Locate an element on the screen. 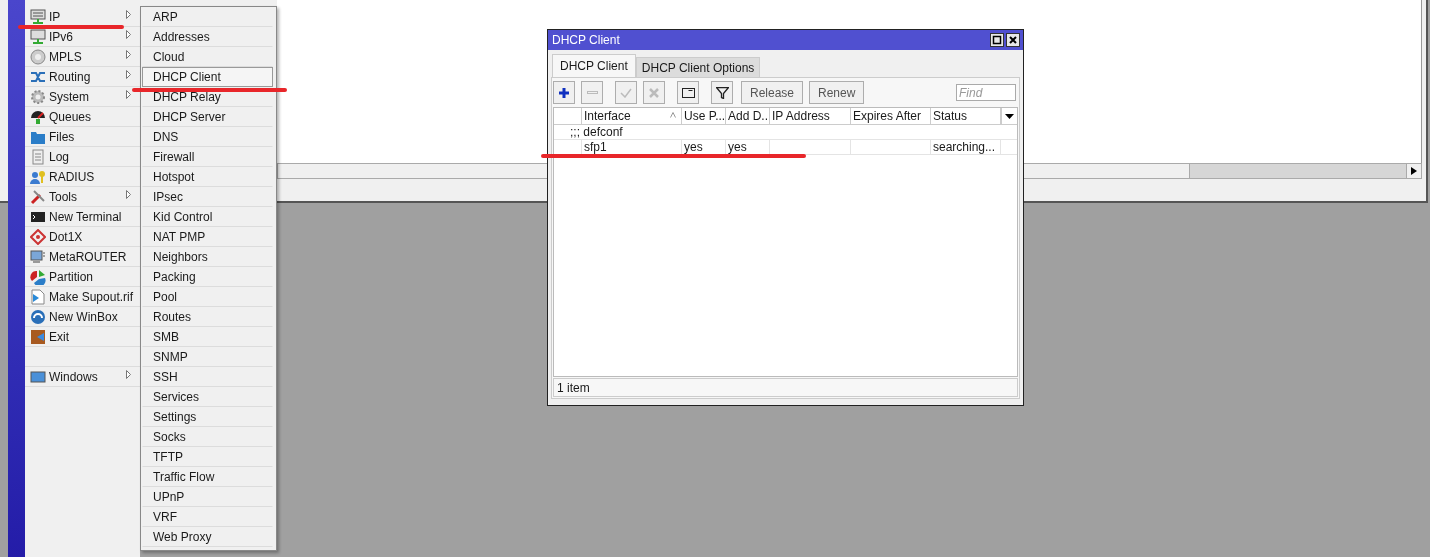 This screenshot has width=1430, height=557. submenu-item: Packing is located at coordinates (207, 277).